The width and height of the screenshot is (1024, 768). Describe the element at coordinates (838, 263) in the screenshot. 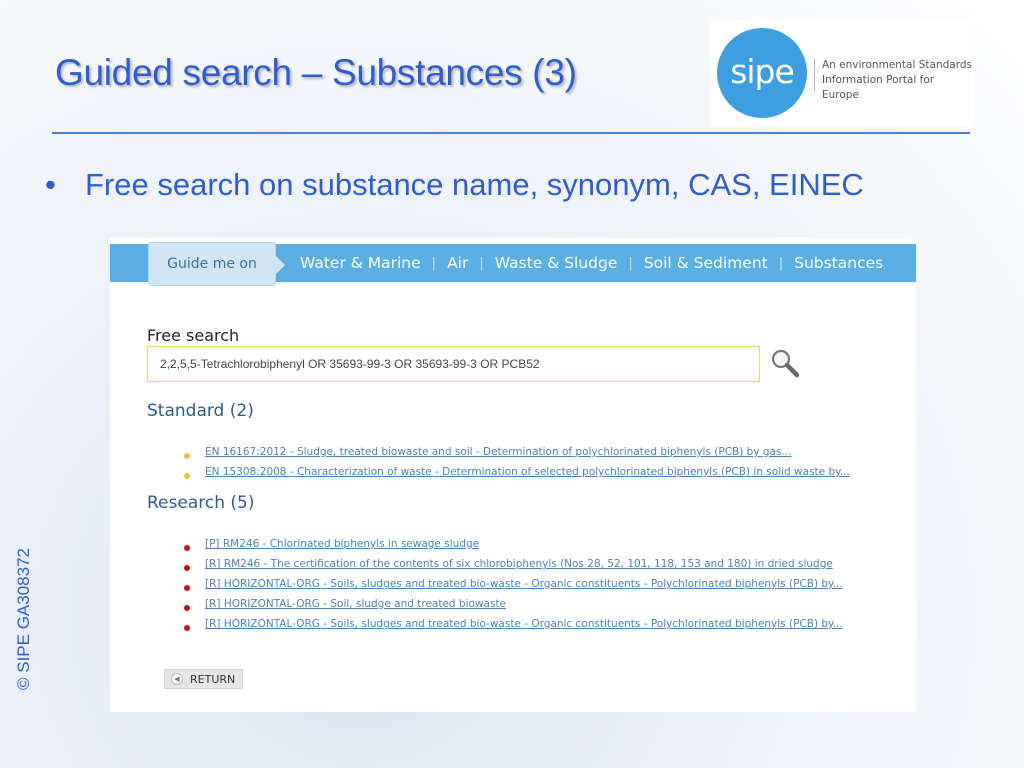

I see `nav-item-substances: Substances` at that location.